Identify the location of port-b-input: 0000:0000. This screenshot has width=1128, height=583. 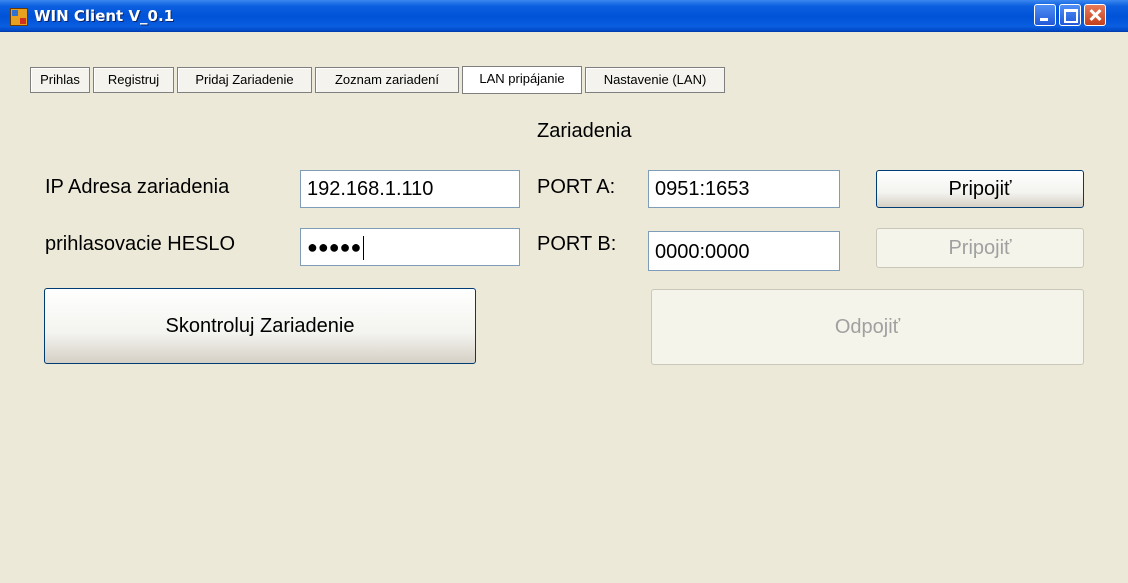
(744, 251).